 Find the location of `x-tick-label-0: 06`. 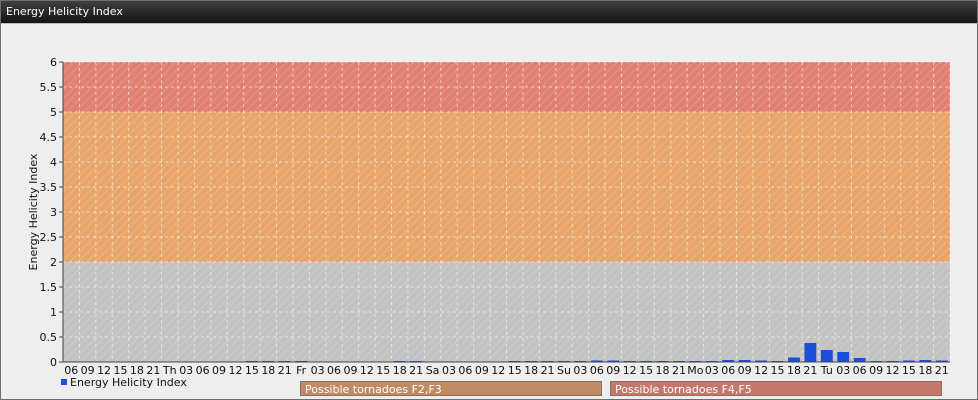

x-tick-label-0: 06 is located at coordinates (71, 370).